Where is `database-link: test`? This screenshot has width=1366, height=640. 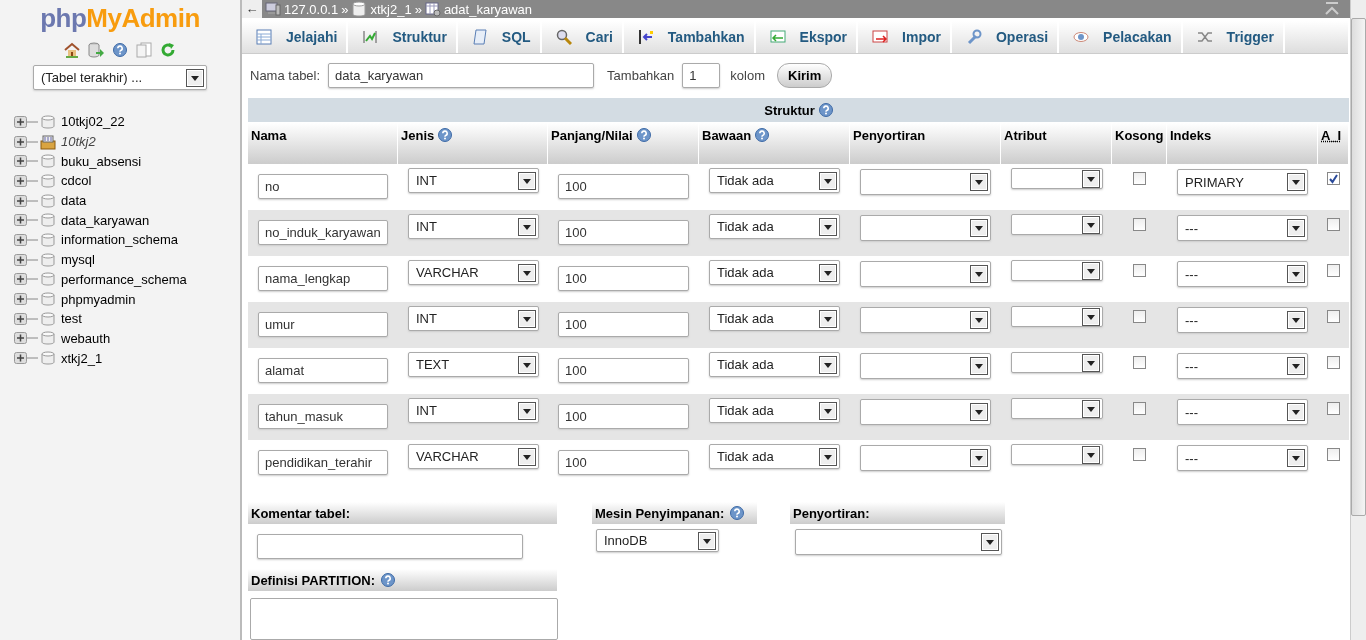
database-link: test is located at coordinates (71, 319).